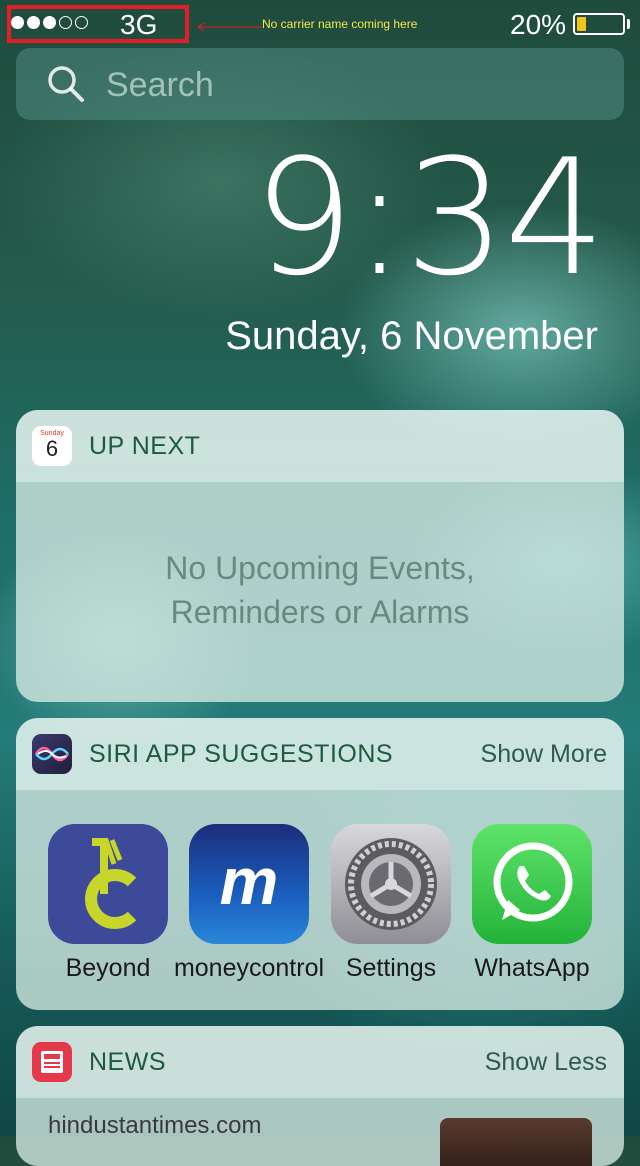 The height and width of the screenshot is (1166, 640). I want to click on app-label: moneycontrol, so click(249, 968).